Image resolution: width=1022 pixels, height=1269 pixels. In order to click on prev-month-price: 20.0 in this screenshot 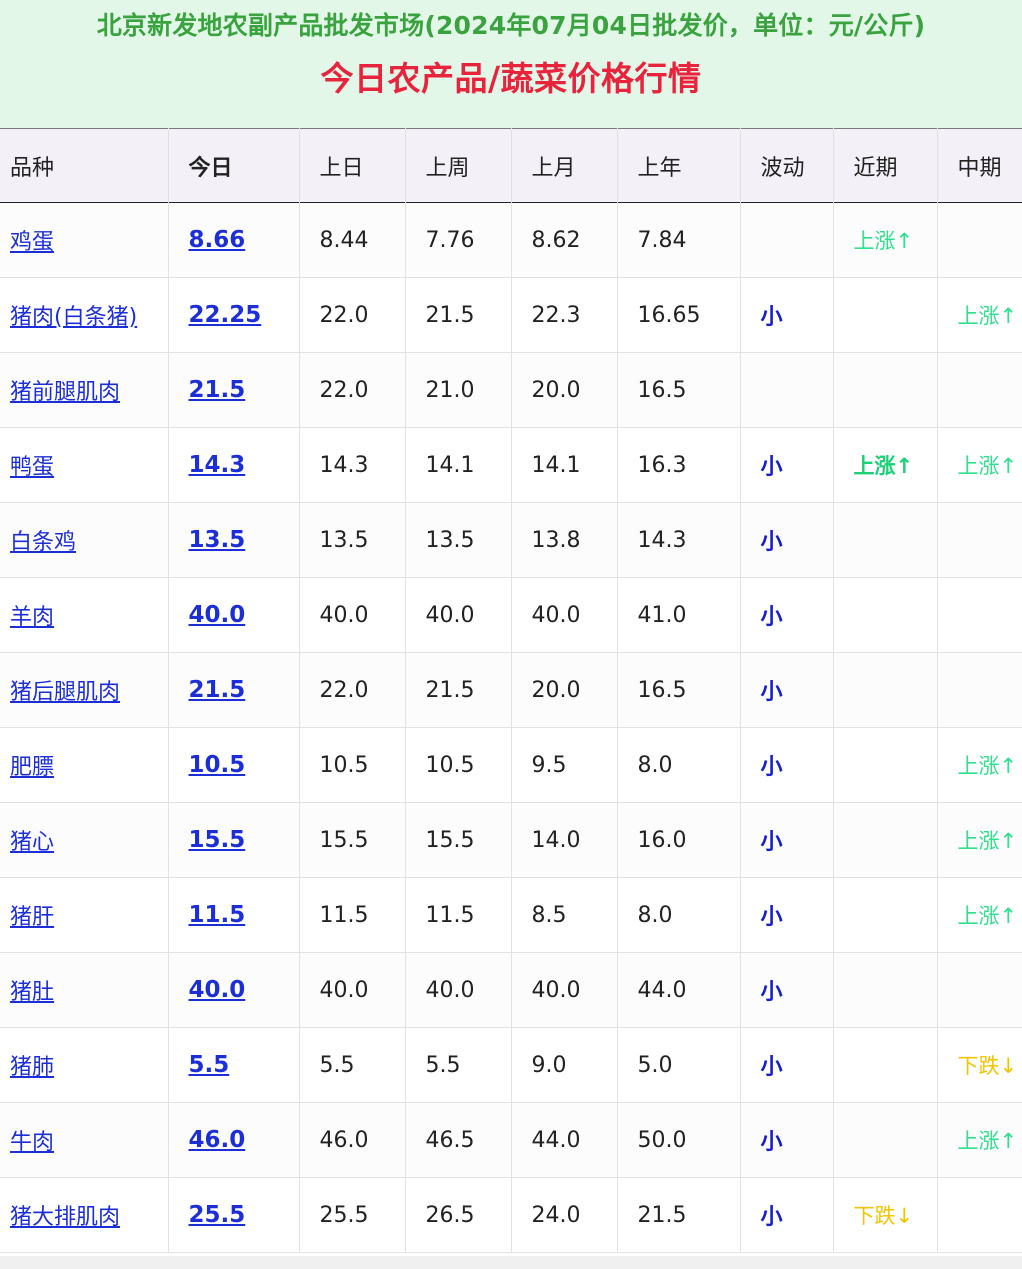, I will do `click(564, 390)`.